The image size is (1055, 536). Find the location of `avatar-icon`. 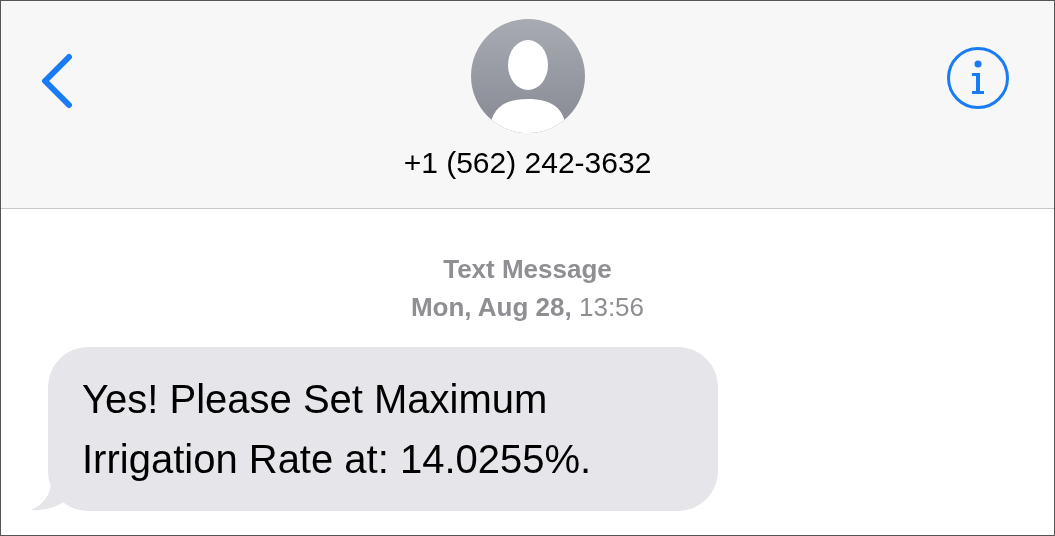

avatar-icon is located at coordinates (527, 76).